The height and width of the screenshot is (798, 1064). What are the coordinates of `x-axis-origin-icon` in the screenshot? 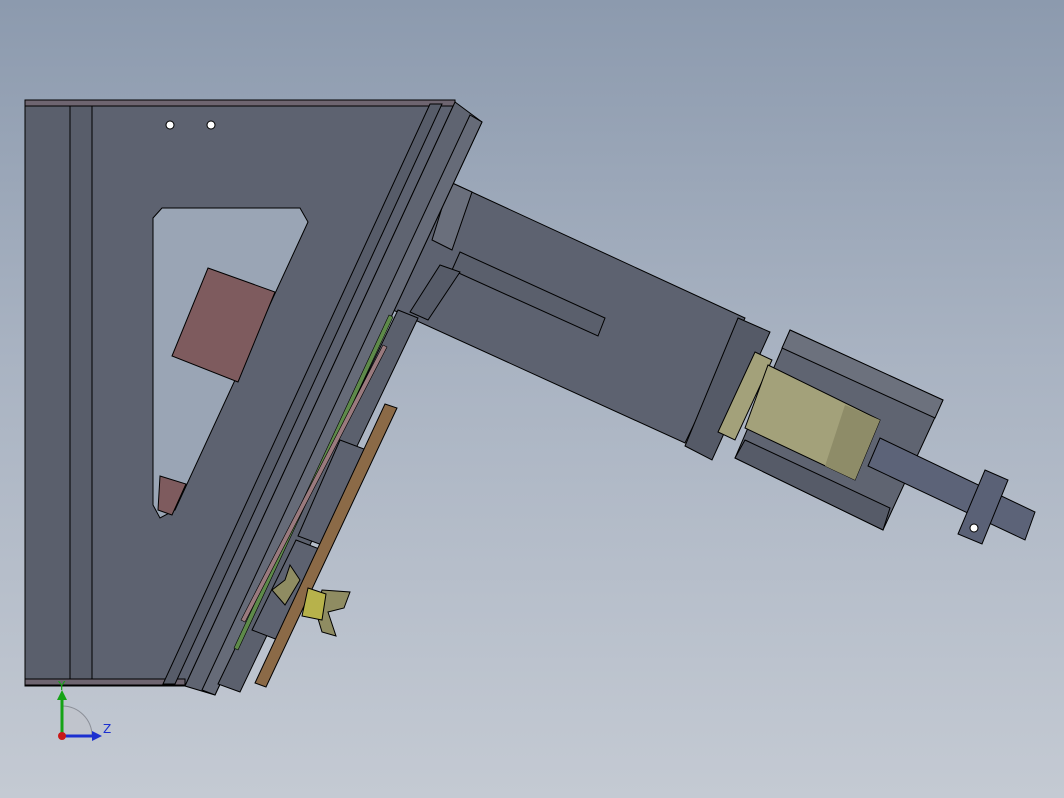 It's located at (62, 736).